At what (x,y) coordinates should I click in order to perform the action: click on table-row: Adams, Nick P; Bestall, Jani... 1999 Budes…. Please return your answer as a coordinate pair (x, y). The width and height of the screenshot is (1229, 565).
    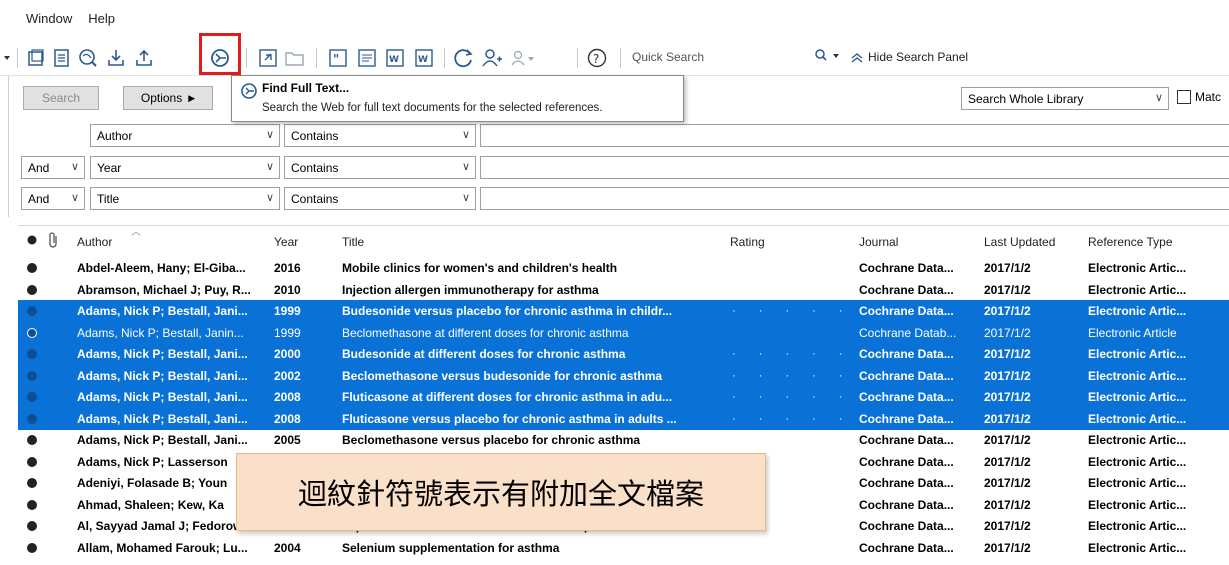
    Looking at the image, I should click on (623, 311).